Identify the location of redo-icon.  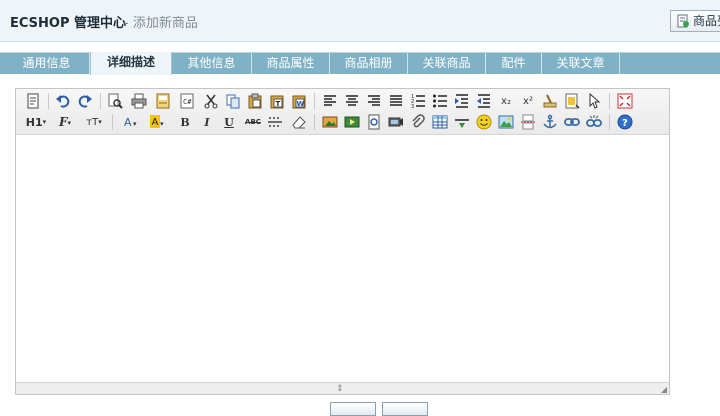
(85, 101).